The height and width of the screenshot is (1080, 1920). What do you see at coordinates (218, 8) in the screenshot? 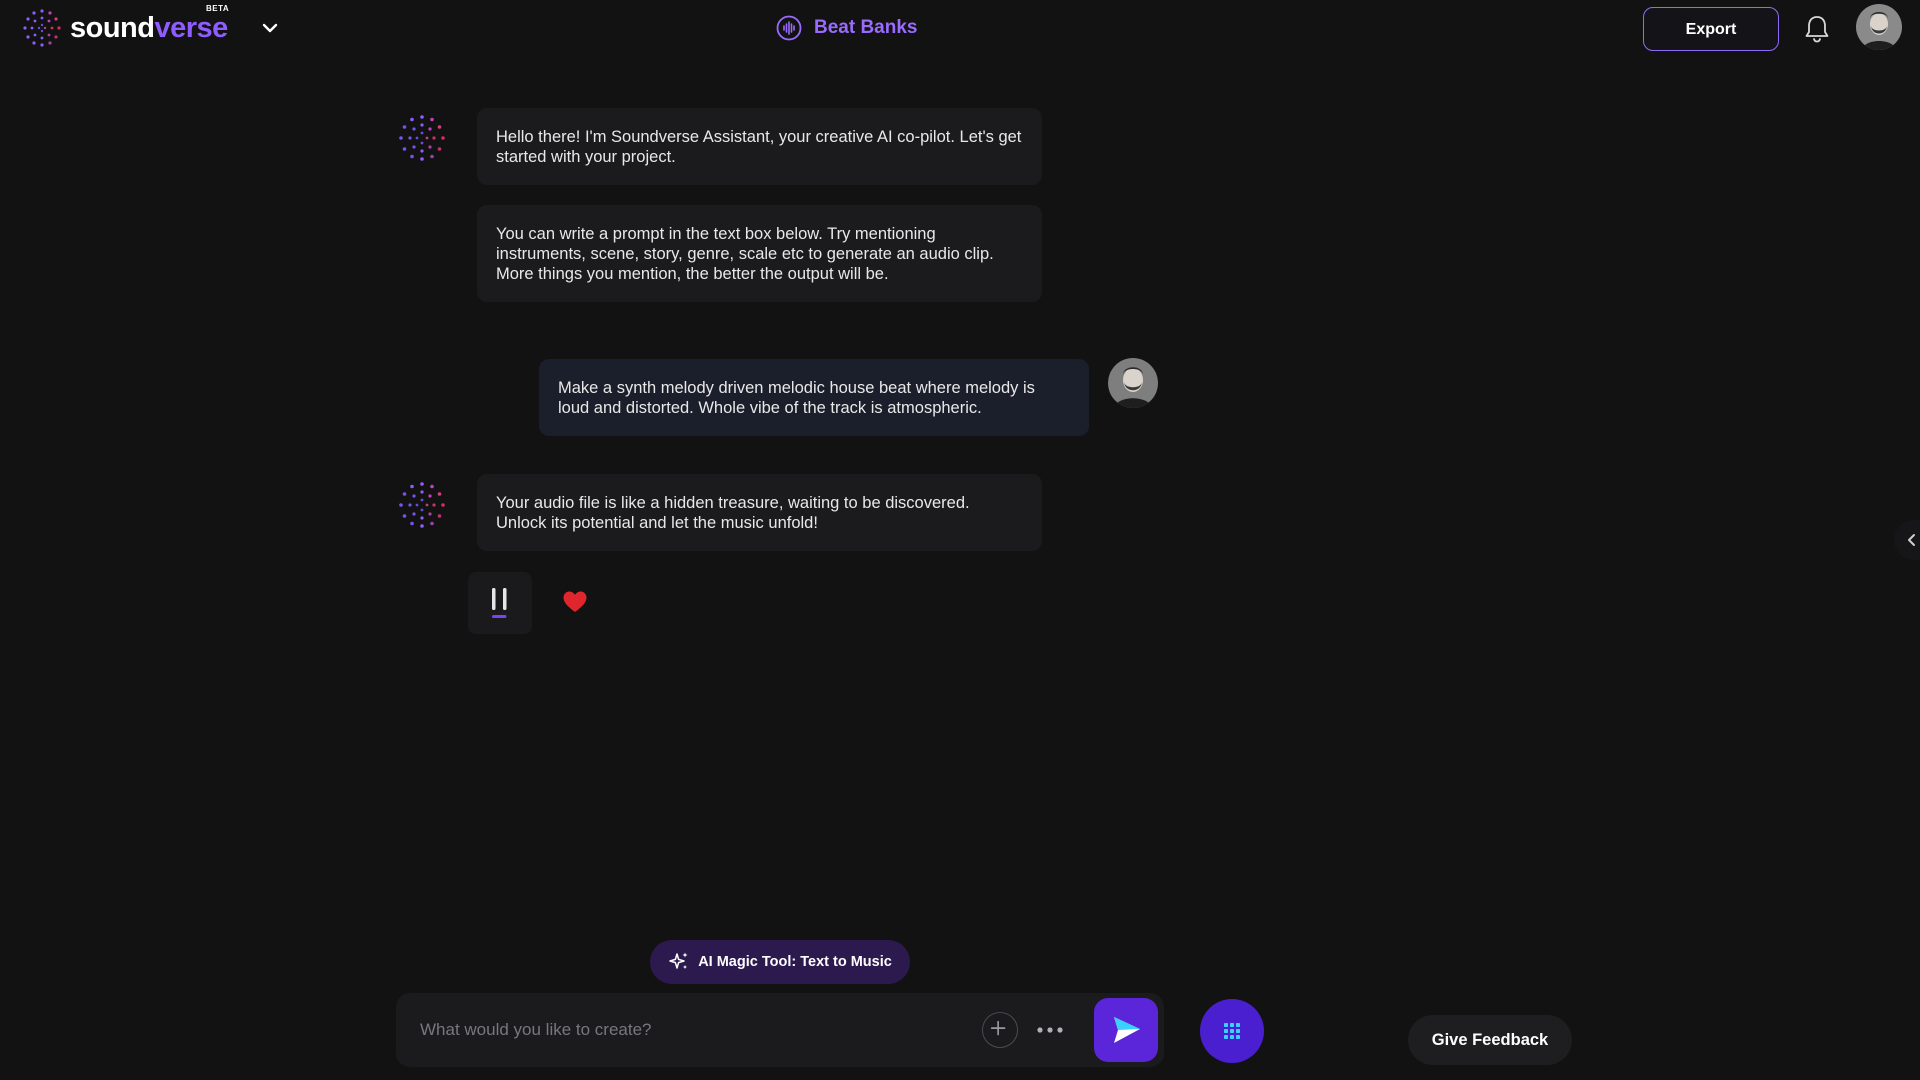
I see `beta-badge: BETA` at bounding box center [218, 8].